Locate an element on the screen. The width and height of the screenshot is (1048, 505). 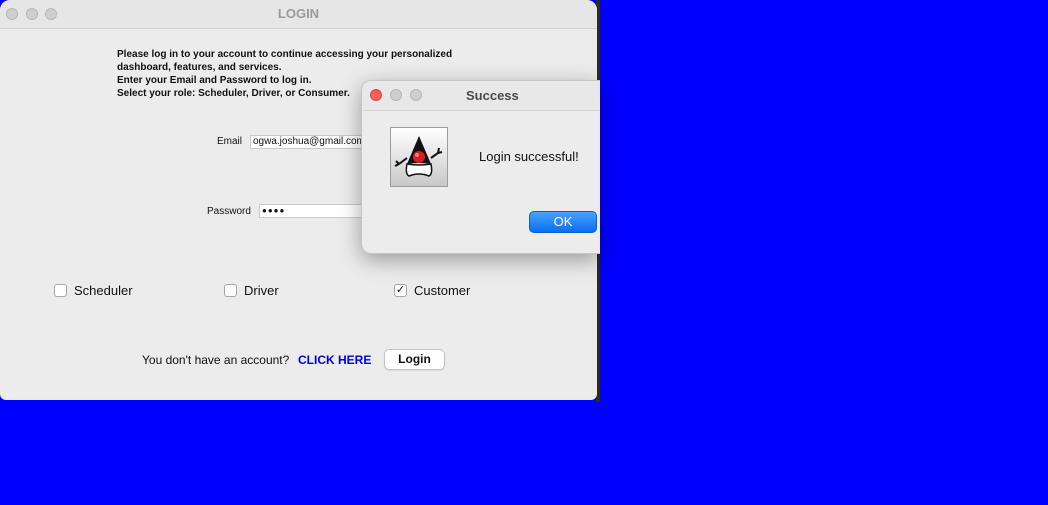
dialog-zoom-button is located at coordinates (416, 95).